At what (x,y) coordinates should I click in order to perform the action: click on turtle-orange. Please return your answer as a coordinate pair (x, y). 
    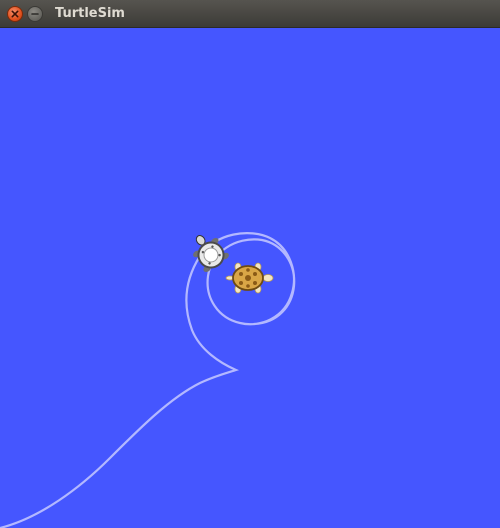
    Looking at the image, I should click on (249, 278).